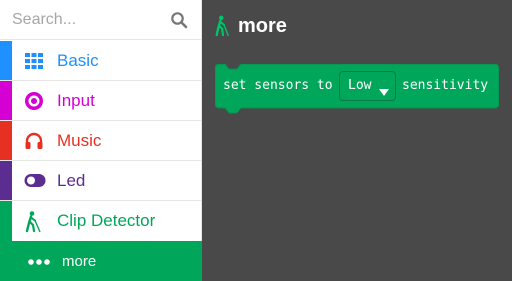  What do you see at coordinates (100, 61) in the screenshot?
I see `category-basic: Basic` at bounding box center [100, 61].